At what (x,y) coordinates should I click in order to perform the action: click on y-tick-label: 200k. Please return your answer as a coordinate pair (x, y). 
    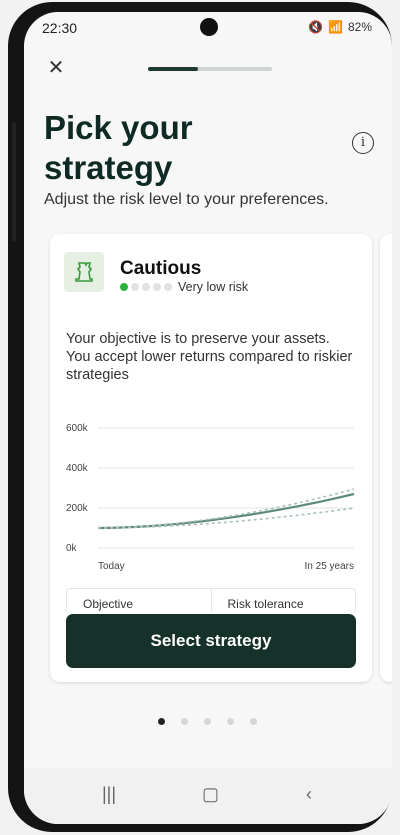
    Looking at the image, I should click on (77, 508).